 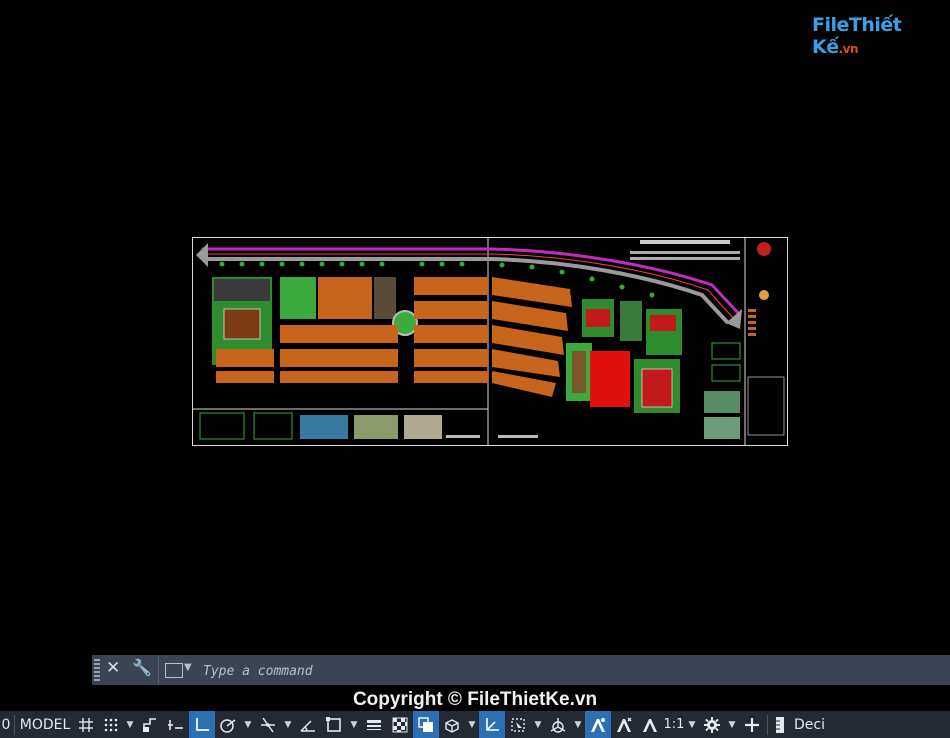 I want to click on units-icon, so click(x=780, y=724).